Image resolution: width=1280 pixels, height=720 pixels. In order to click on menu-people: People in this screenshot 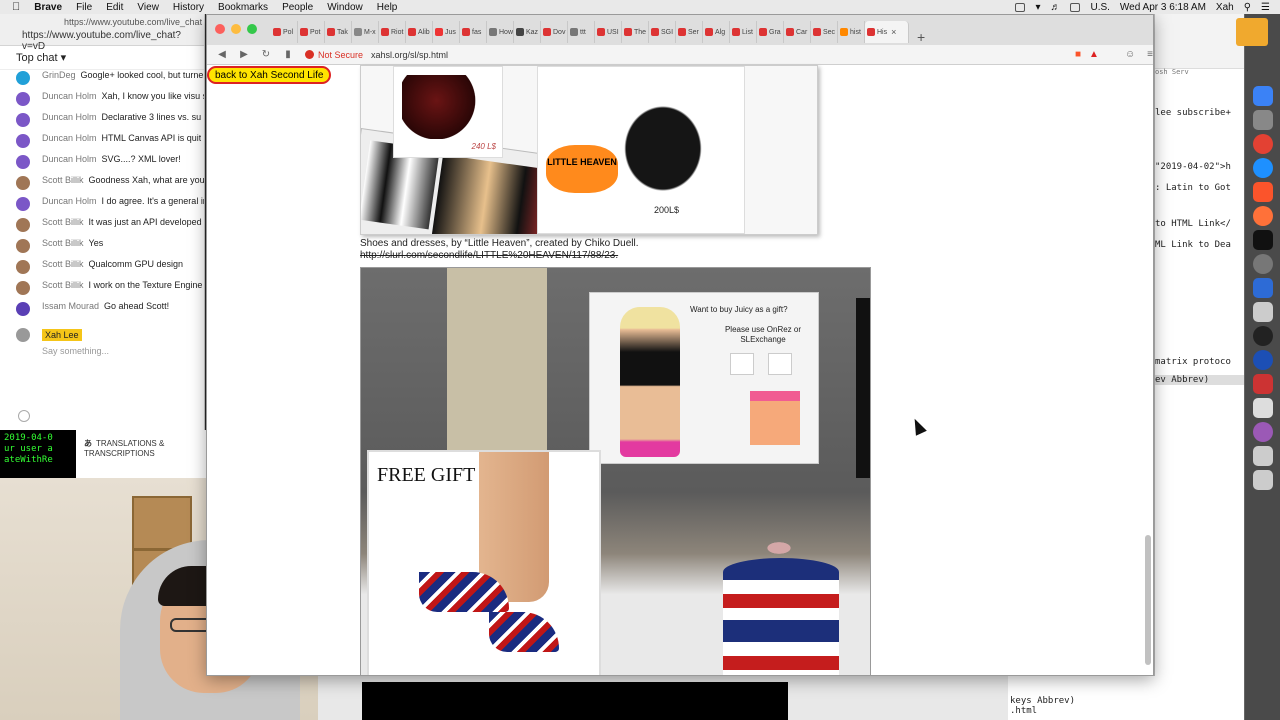, I will do `click(297, 7)`.